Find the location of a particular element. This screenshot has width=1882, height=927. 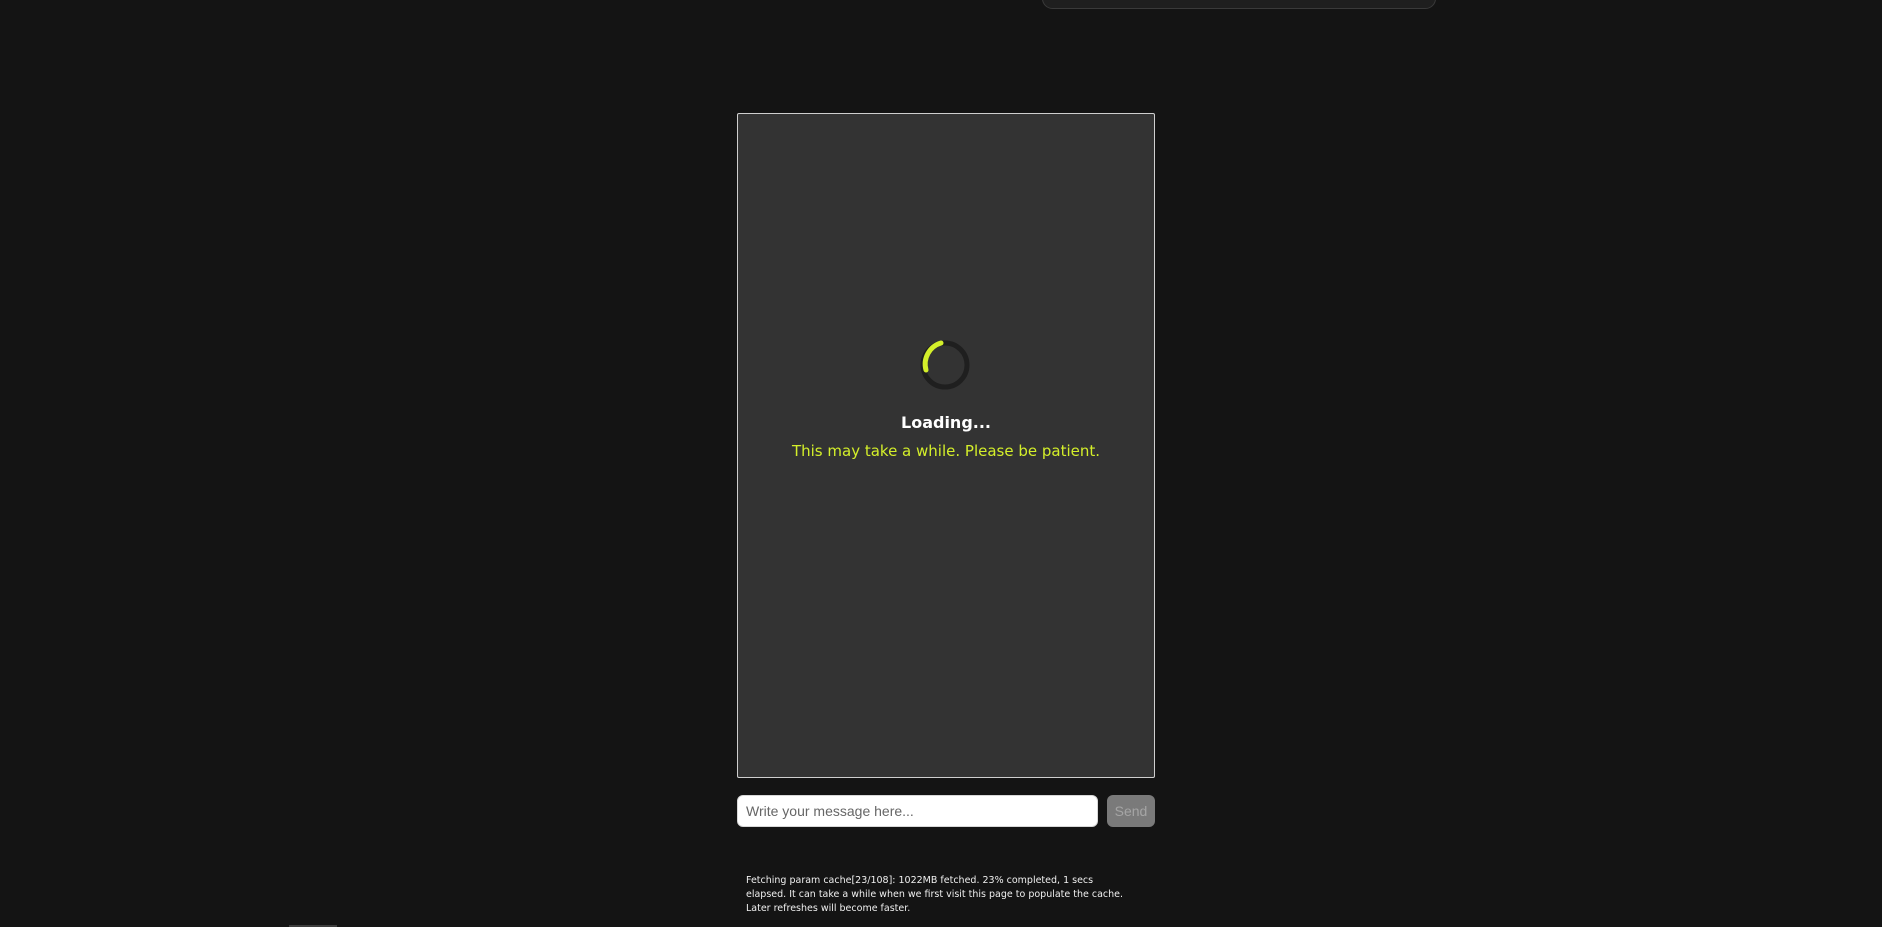

message-input is located at coordinates (917, 811).